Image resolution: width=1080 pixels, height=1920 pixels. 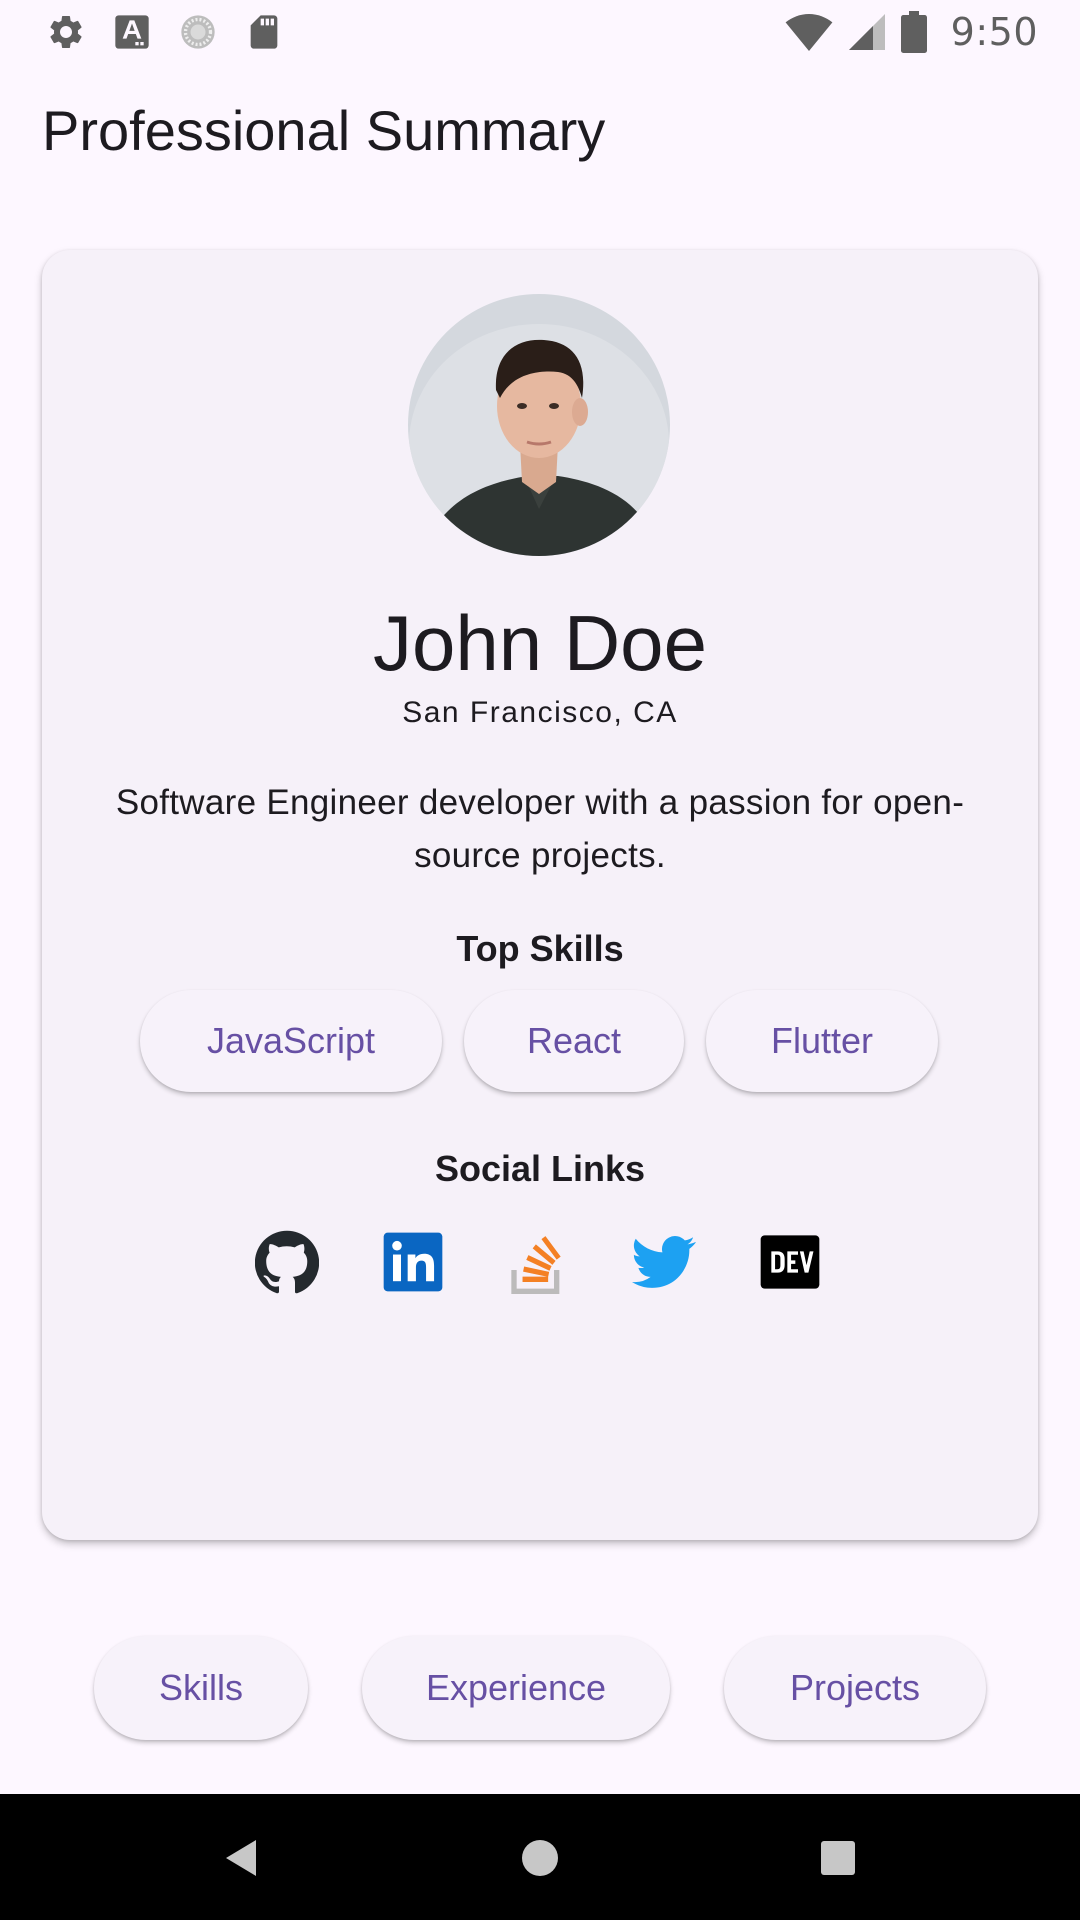 What do you see at coordinates (790, 1262) in the screenshot?
I see `devto-icon` at bounding box center [790, 1262].